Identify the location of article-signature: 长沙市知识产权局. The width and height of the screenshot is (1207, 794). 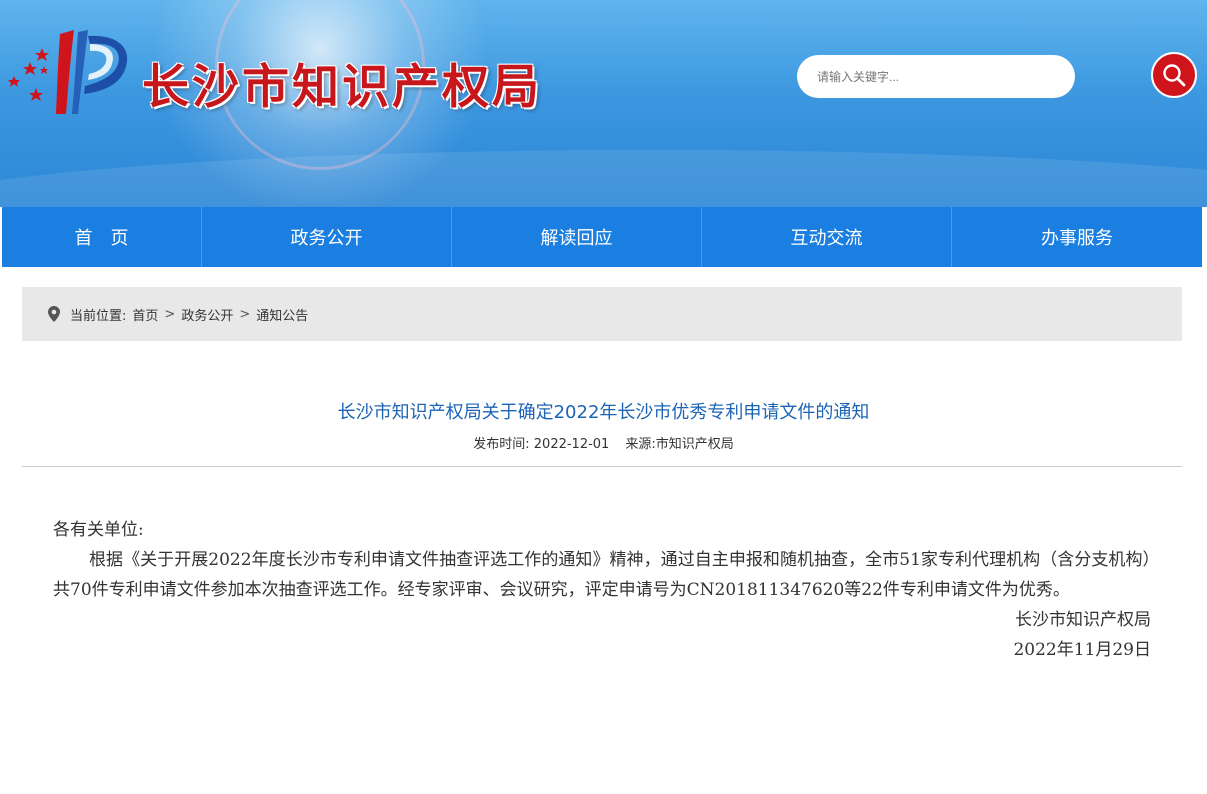
(1083, 620).